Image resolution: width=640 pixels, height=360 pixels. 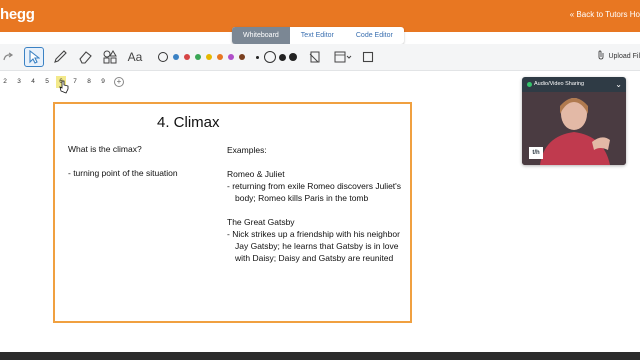 I want to click on climax-answer: - turning point of the situation, so click(x=123, y=173).